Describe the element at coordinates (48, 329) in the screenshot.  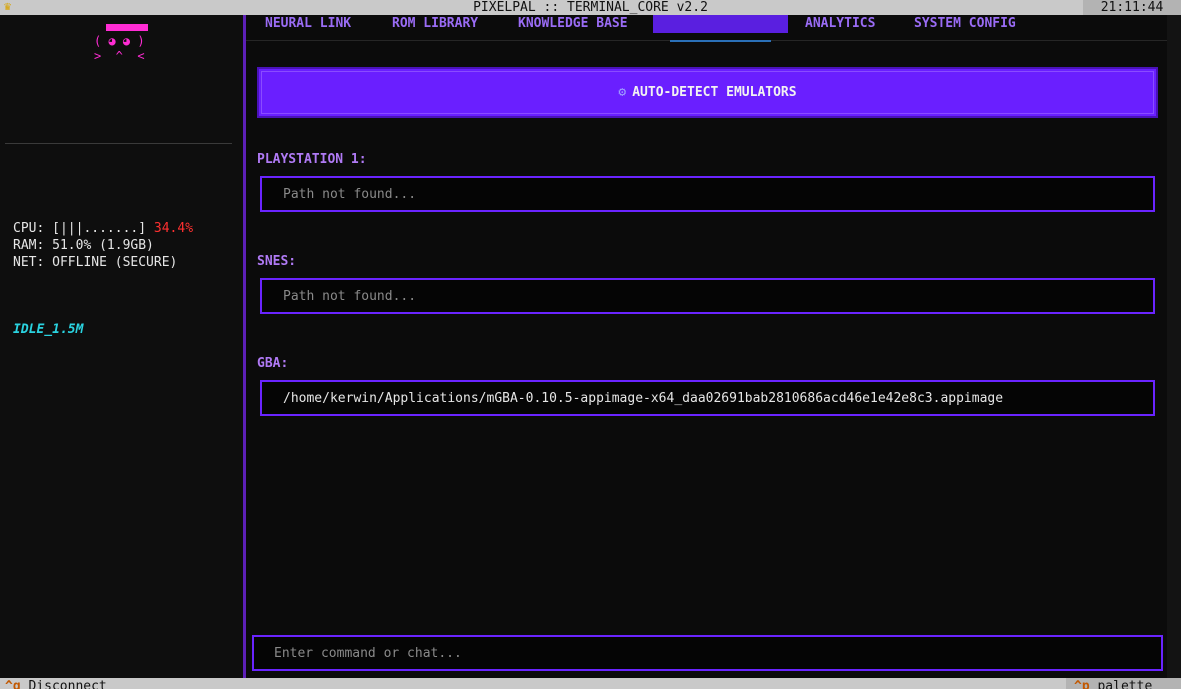
I see `idle-status: IDLE_1.5M` at that location.